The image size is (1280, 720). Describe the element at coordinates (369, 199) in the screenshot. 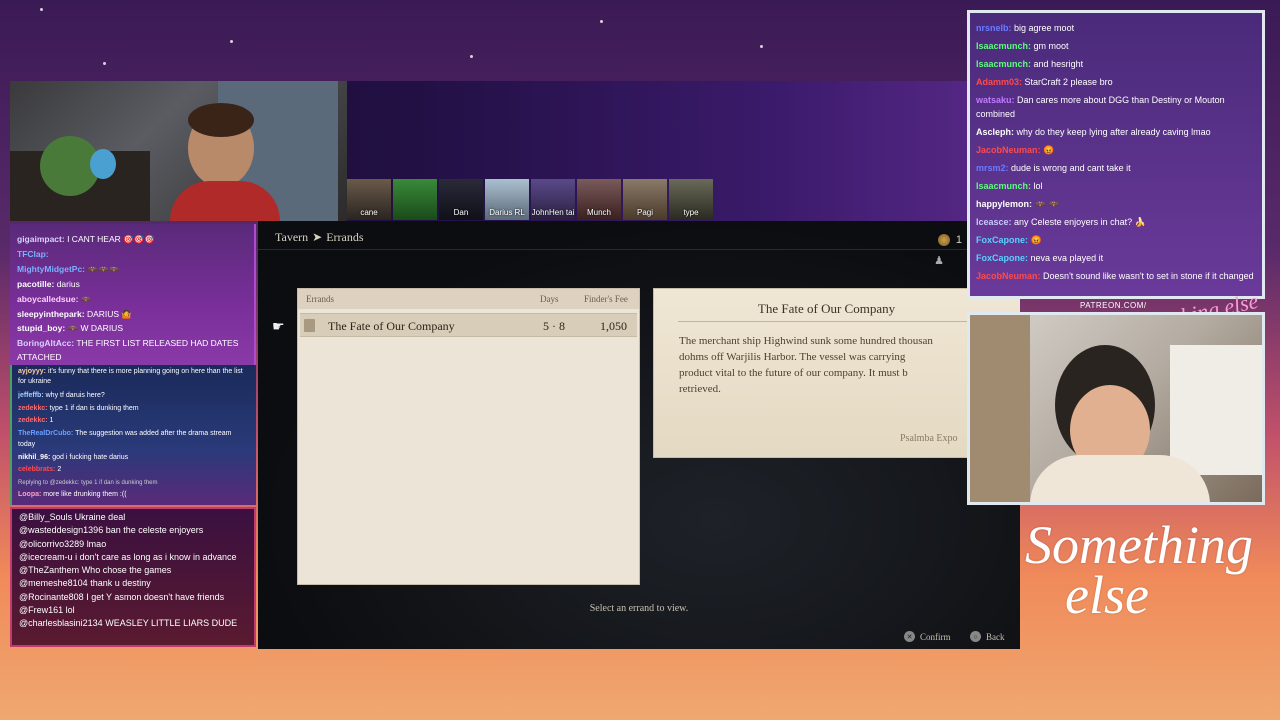

I see `participant-tile: cane` at that location.